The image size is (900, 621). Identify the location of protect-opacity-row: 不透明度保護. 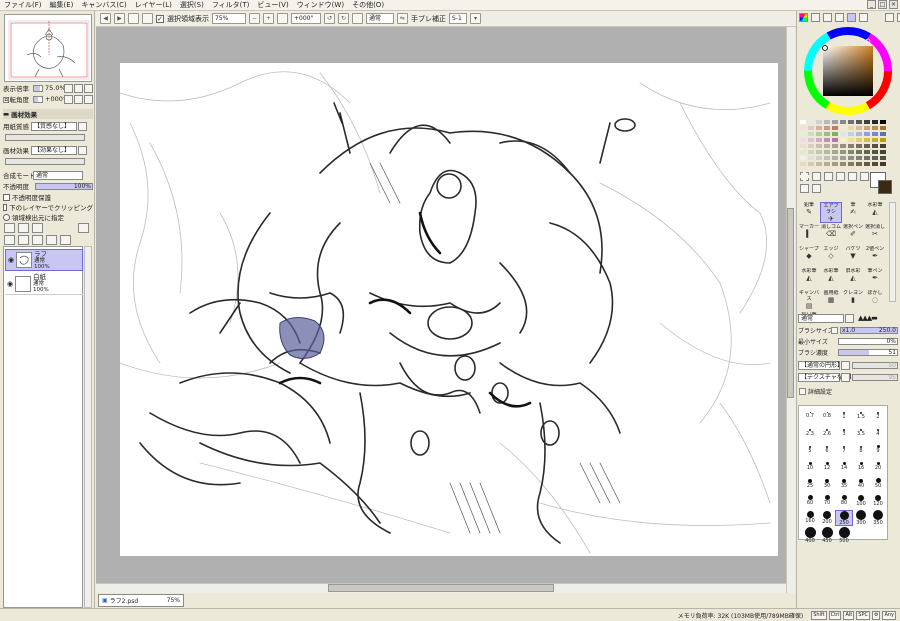
(48, 197).